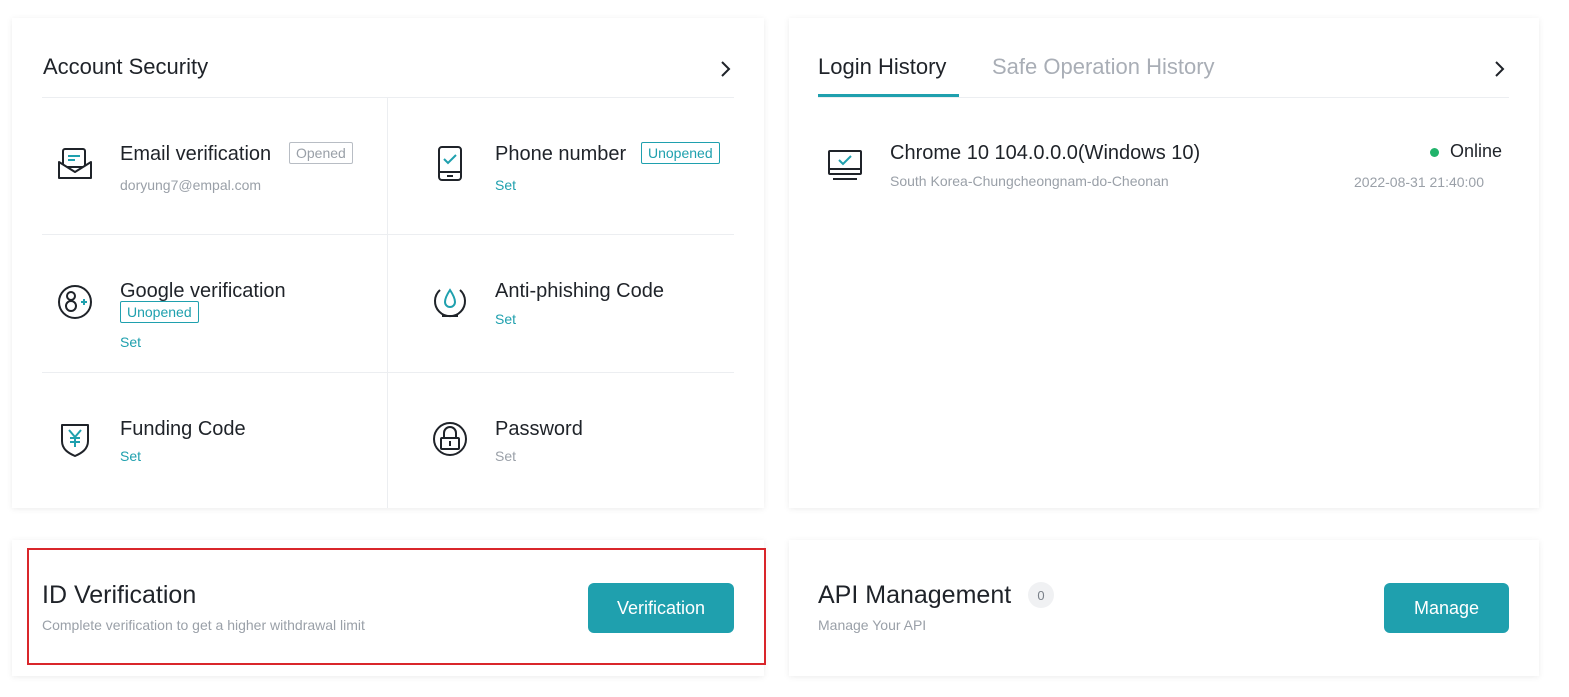 This screenshot has width=1569, height=697. Describe the element at coordinates (1476, 151) in the screenshot. I see `online-status: Online` at that location.